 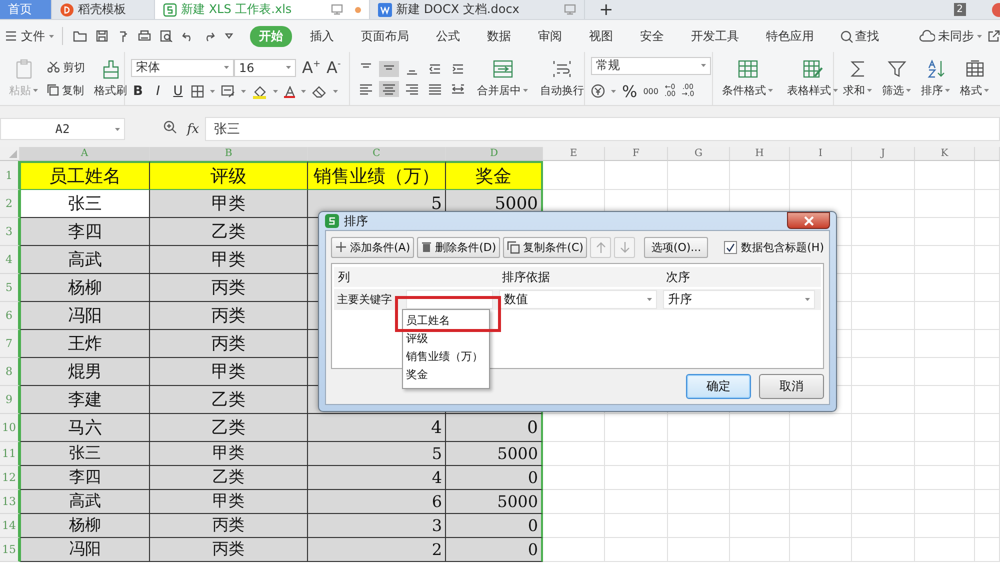 What do you see at coordinates (606, 9) in the screenshot?
I see `new-tab-button: +` at bounding box center [606, 9].